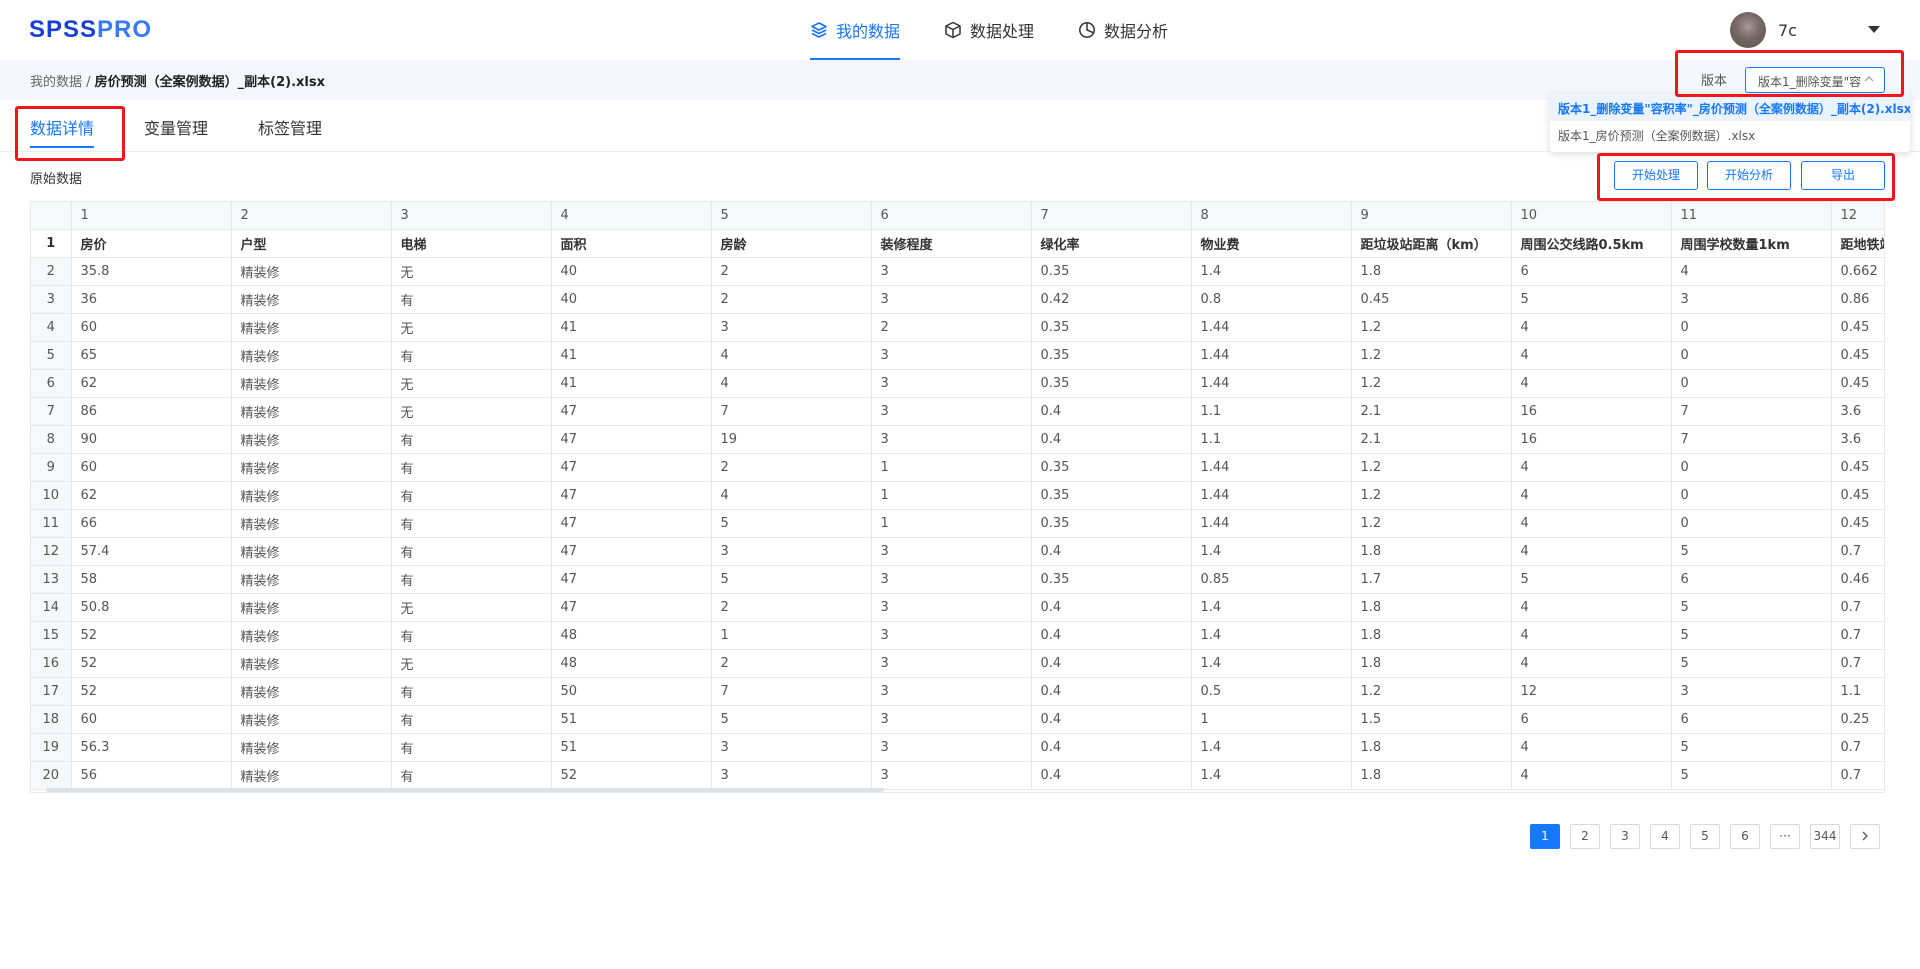  Describe the element at coordinates (151, 271) in the screenshot. I see `table-cell: 35.8` at that location.